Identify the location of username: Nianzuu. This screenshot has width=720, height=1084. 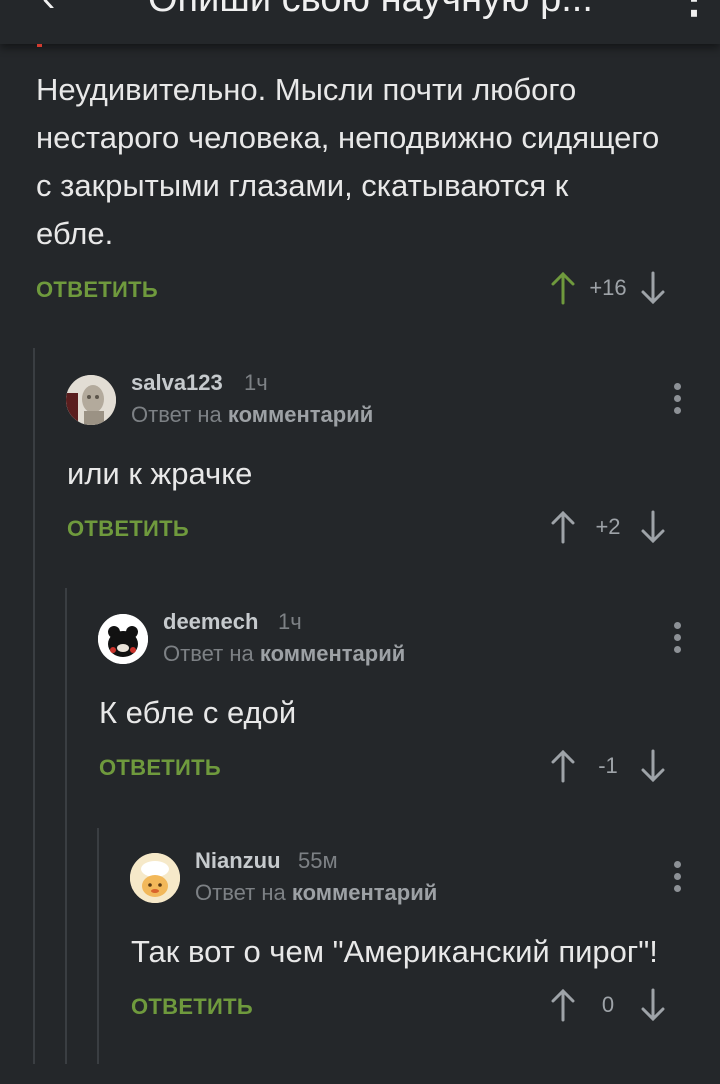
(238, 861).